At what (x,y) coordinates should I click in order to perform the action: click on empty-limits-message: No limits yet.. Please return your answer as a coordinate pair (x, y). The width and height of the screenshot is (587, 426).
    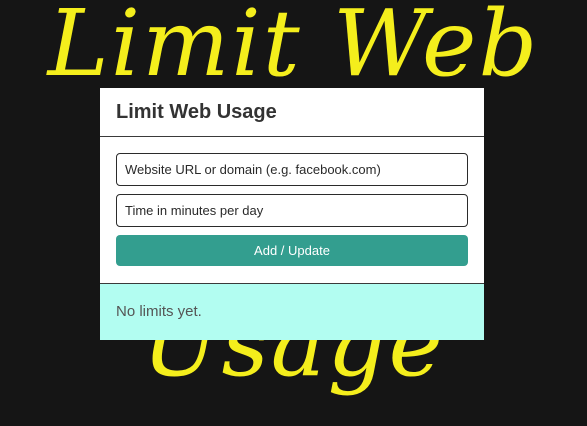
    Looking at the image, I should click on (159, 311).